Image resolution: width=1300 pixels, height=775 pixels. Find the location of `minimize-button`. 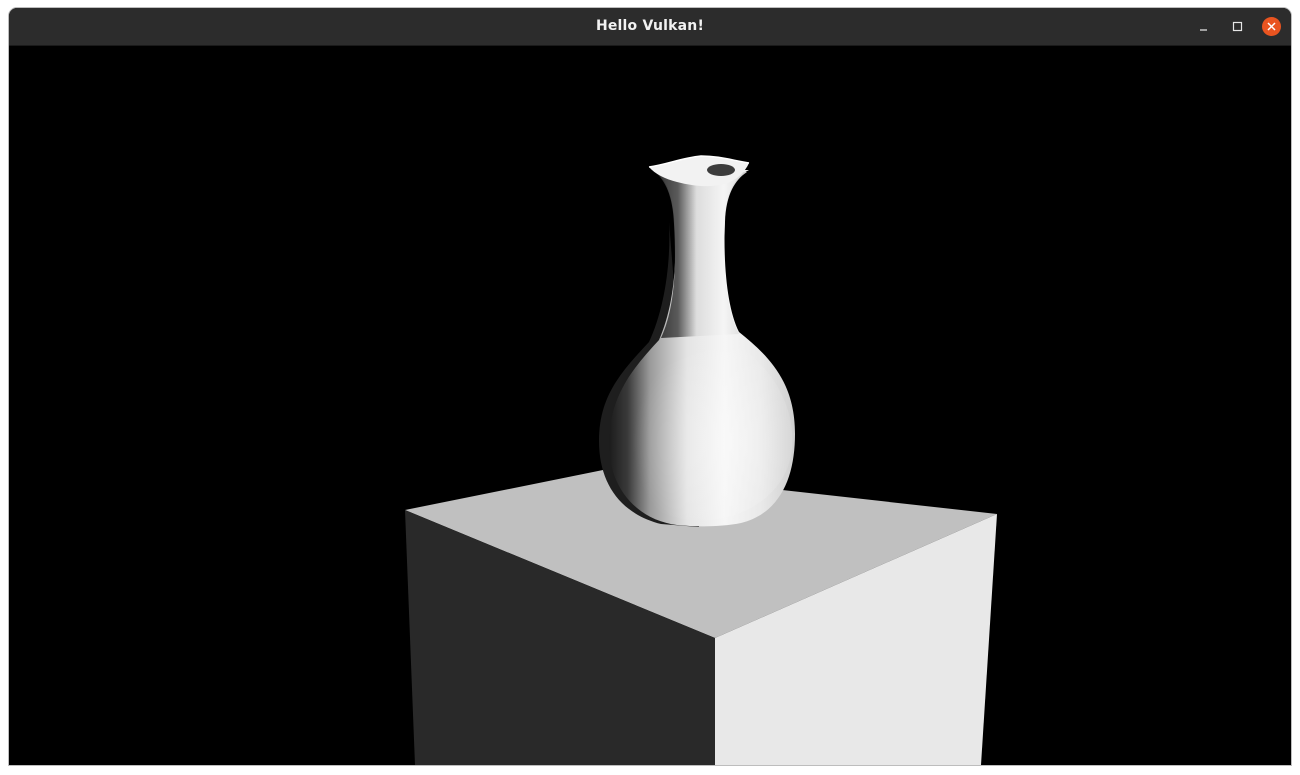

minimize-button is located at coordinates (1203, 26).